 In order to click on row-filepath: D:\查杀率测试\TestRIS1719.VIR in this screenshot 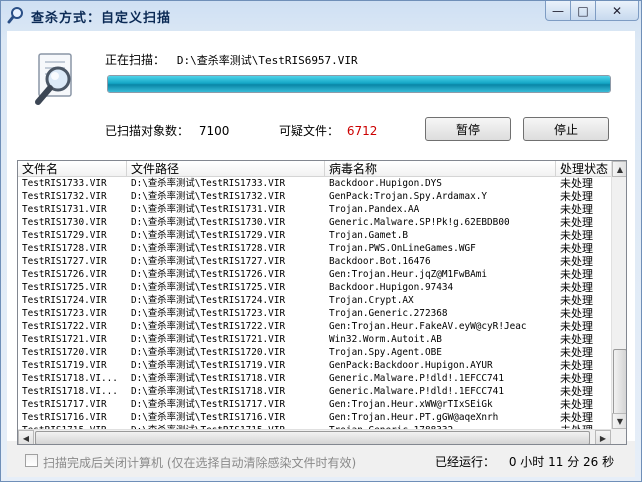, I will do `click(208, 365)`.